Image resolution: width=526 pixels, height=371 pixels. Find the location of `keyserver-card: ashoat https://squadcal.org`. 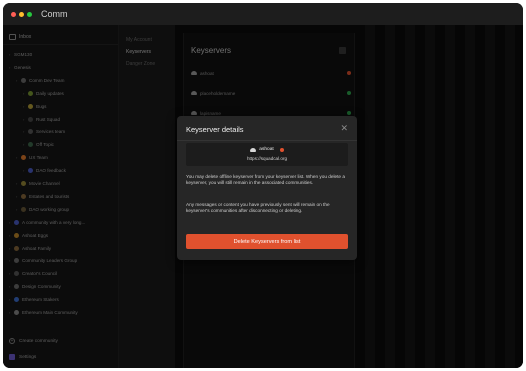

keyserver-card: ashoat https://squadcal.org is located at coordinates (267, 154).